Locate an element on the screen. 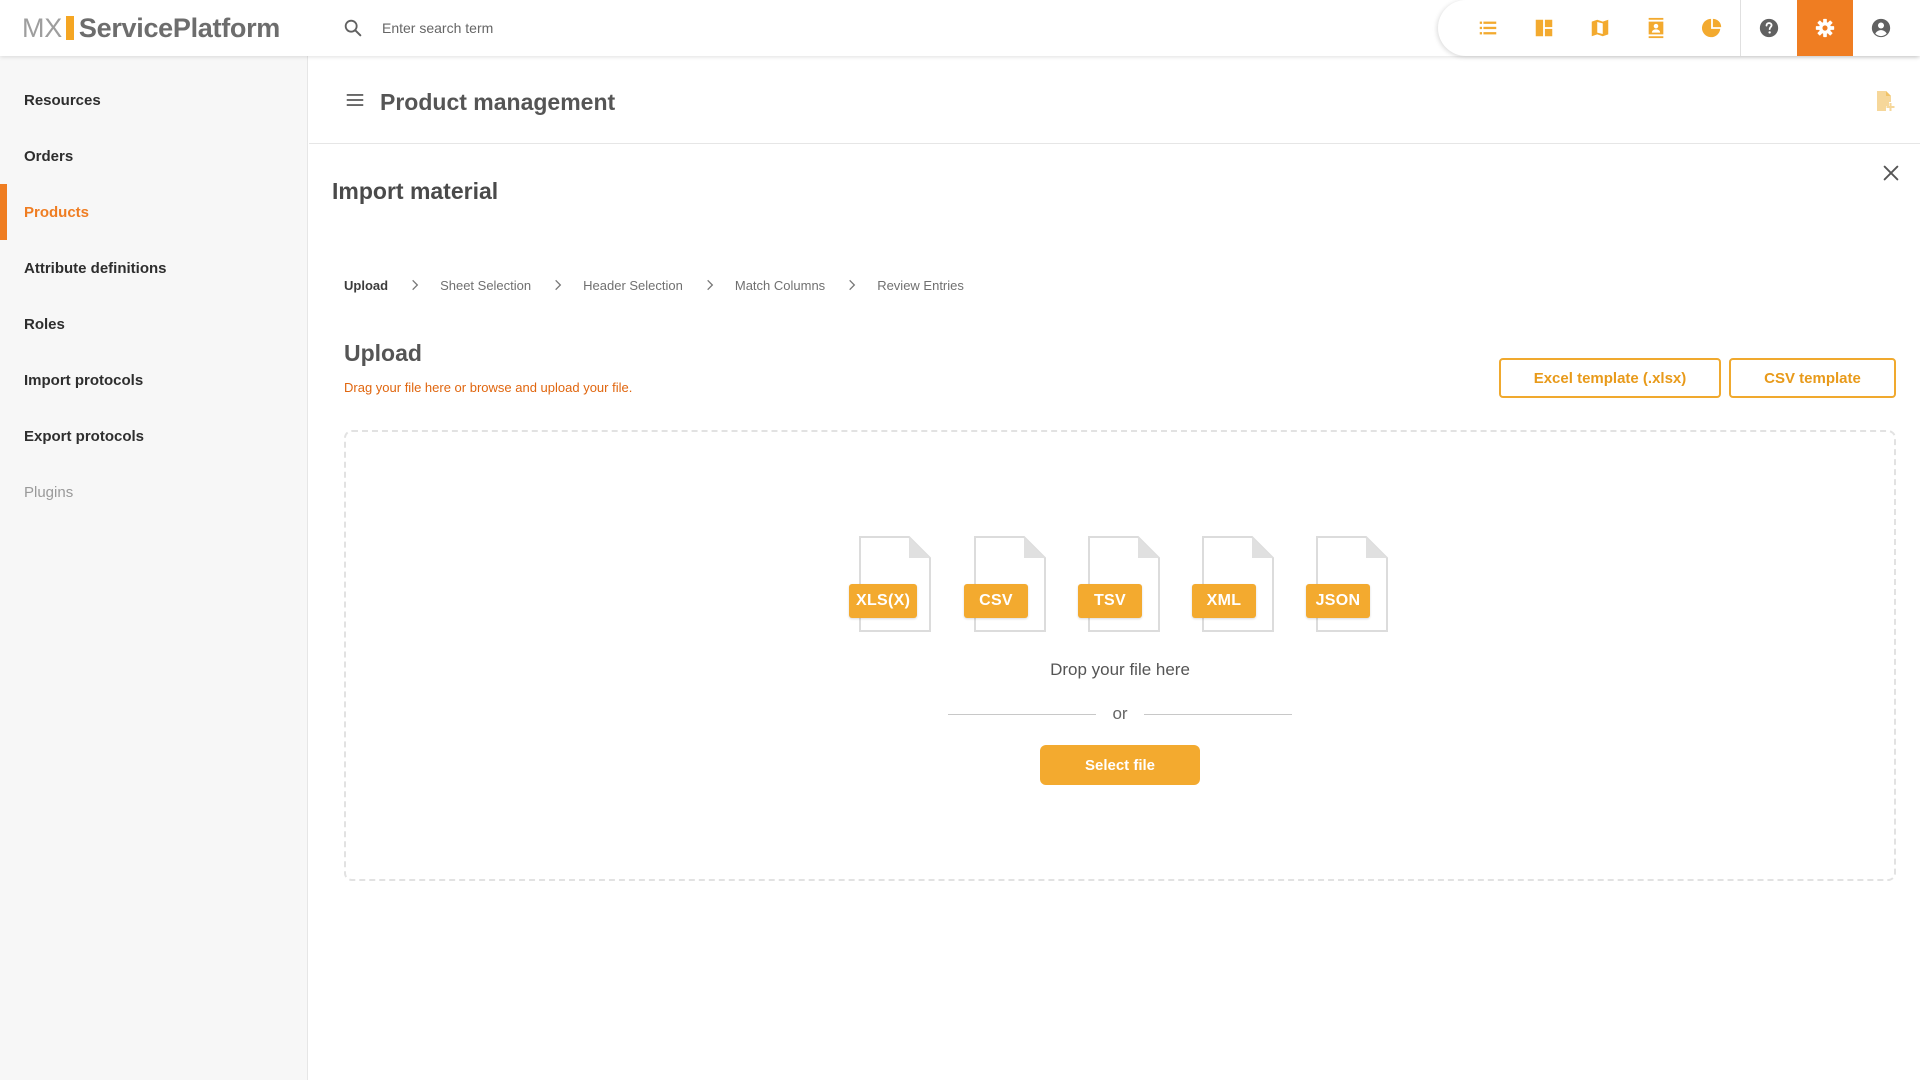  pie-chart-button is located at coordinates (1712, 28).